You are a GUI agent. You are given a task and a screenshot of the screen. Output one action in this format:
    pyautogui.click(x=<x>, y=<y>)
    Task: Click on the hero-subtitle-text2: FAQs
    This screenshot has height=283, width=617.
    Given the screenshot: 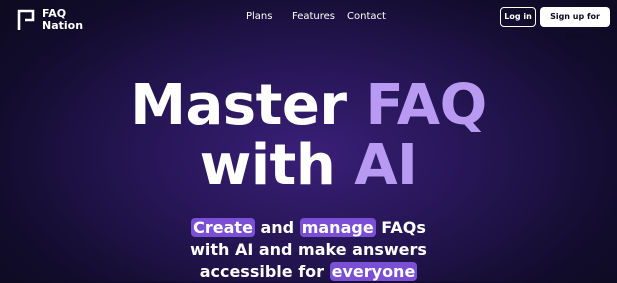 What is the action you would take?
    pyautogui.click(x=400, y=227)
    